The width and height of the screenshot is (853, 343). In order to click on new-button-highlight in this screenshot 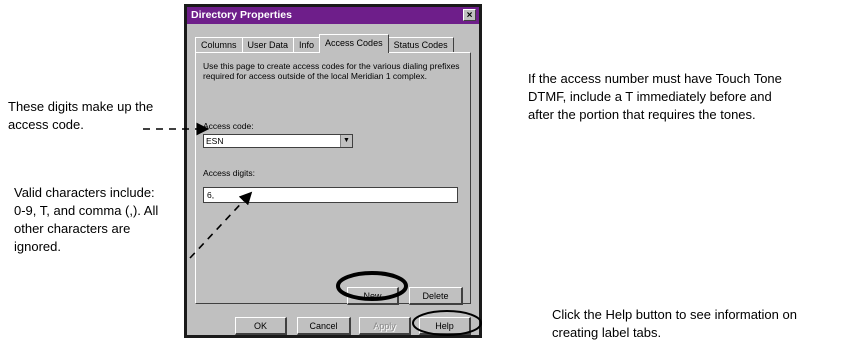, I will do `click(372, 286)`.